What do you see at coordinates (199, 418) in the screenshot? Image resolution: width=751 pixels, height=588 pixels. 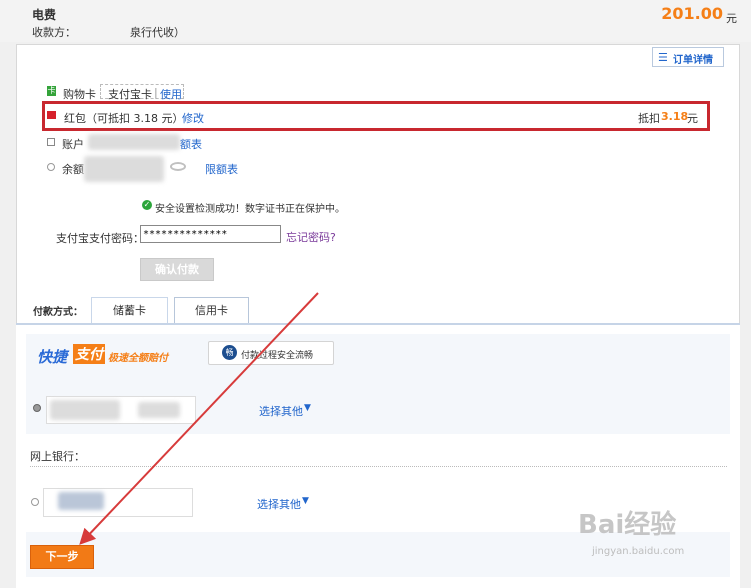 I see `annotation-arrow` at bounding box center [199, 418].